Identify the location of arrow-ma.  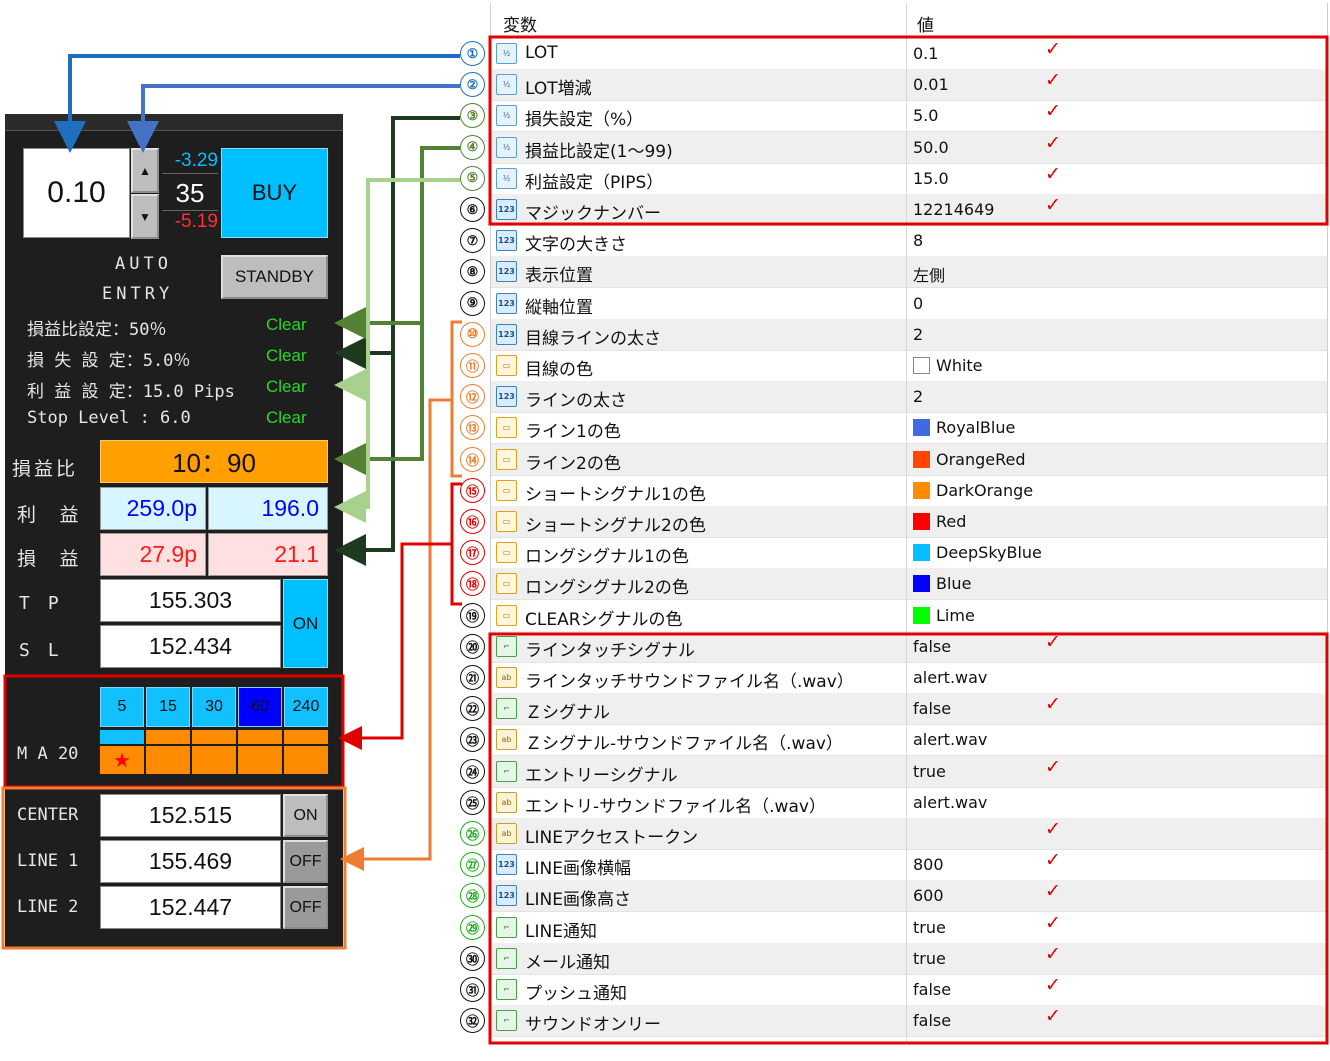
(395, 646).